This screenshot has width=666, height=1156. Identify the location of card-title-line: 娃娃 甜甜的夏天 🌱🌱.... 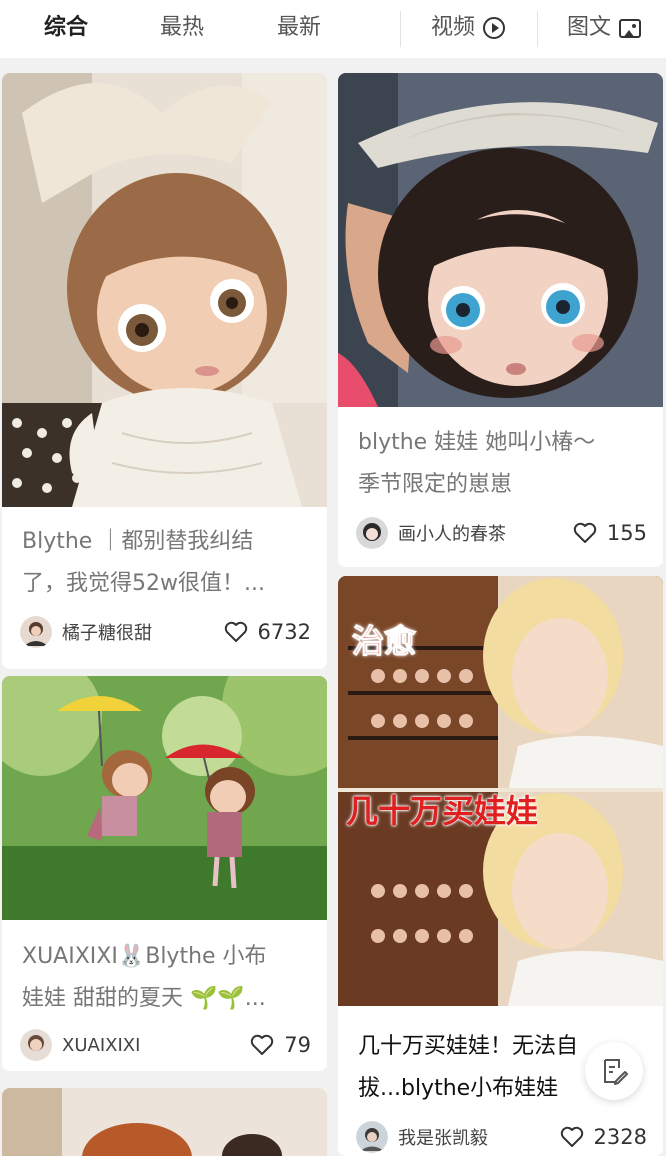
(144, 998).